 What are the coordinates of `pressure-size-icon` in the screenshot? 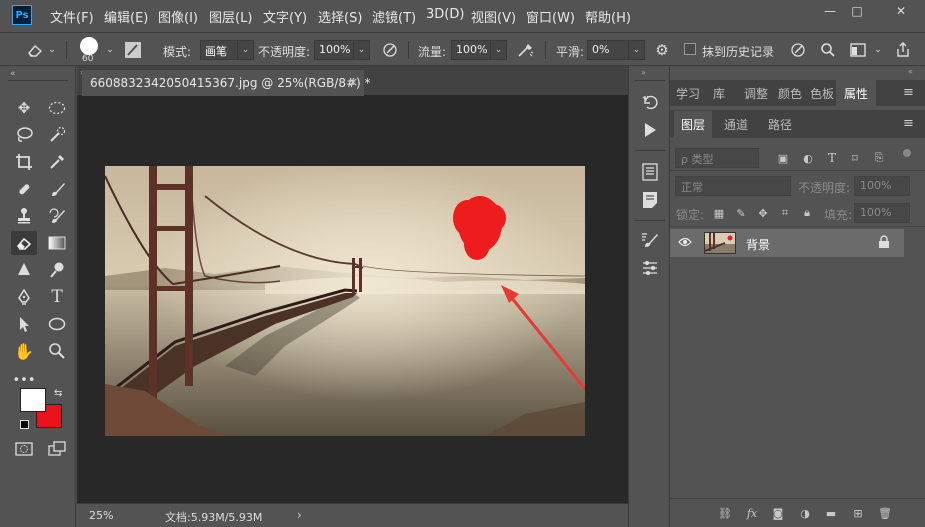 It's located at (798, 50).